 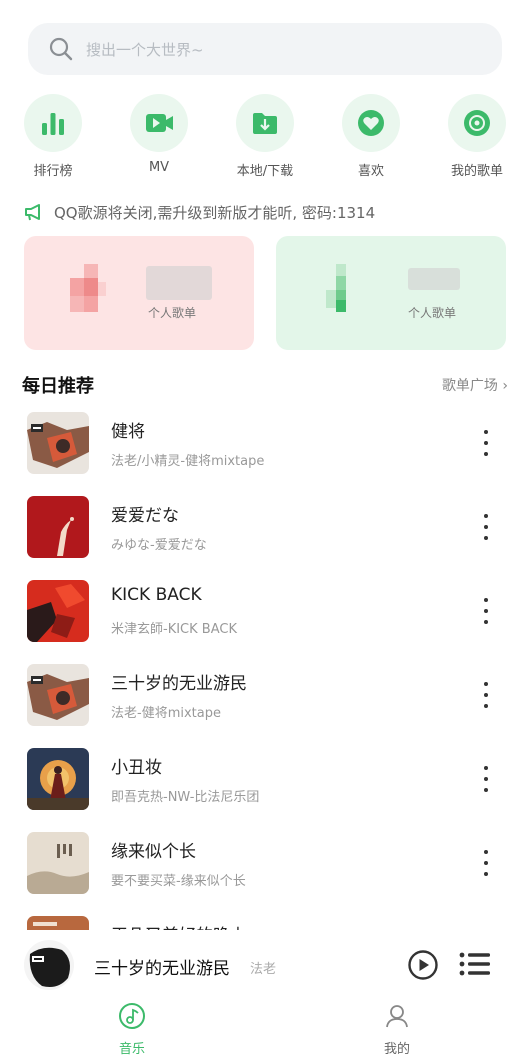 I want to click on now-playing-artist: 法老, so click(x=263, y=969).